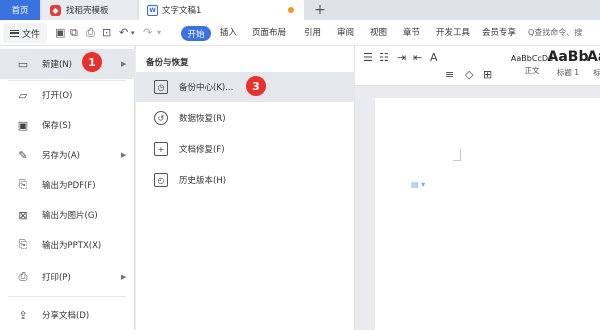 This screenshot has width=600, height=330. What do you see at coordinates (57, 65) in the screenshot?
I see `file-menu-item-label: 新建(N)` at bounding box center [57, 65].